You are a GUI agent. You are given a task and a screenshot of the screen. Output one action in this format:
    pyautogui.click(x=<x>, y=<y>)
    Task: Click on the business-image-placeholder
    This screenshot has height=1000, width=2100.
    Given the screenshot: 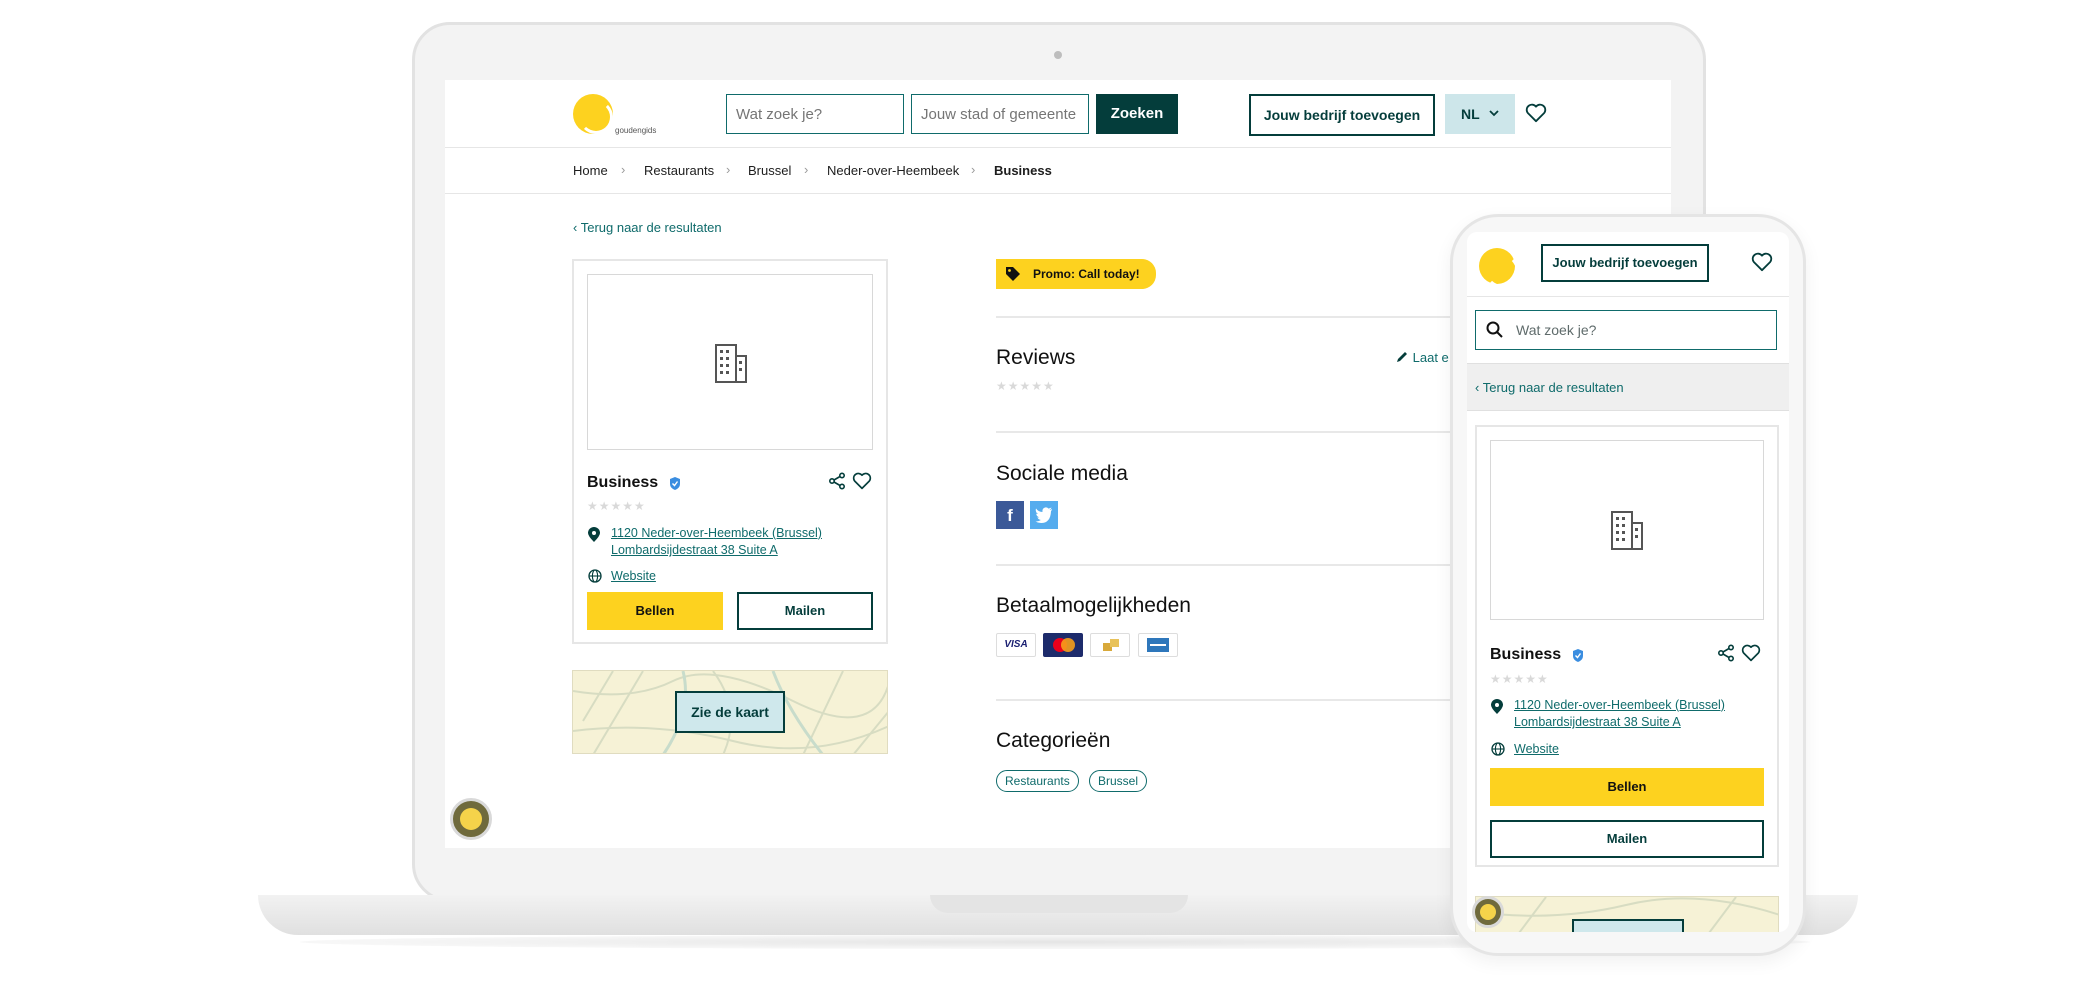 What is the action you would take?
    pyautogui.click(x=730, y=362)
    